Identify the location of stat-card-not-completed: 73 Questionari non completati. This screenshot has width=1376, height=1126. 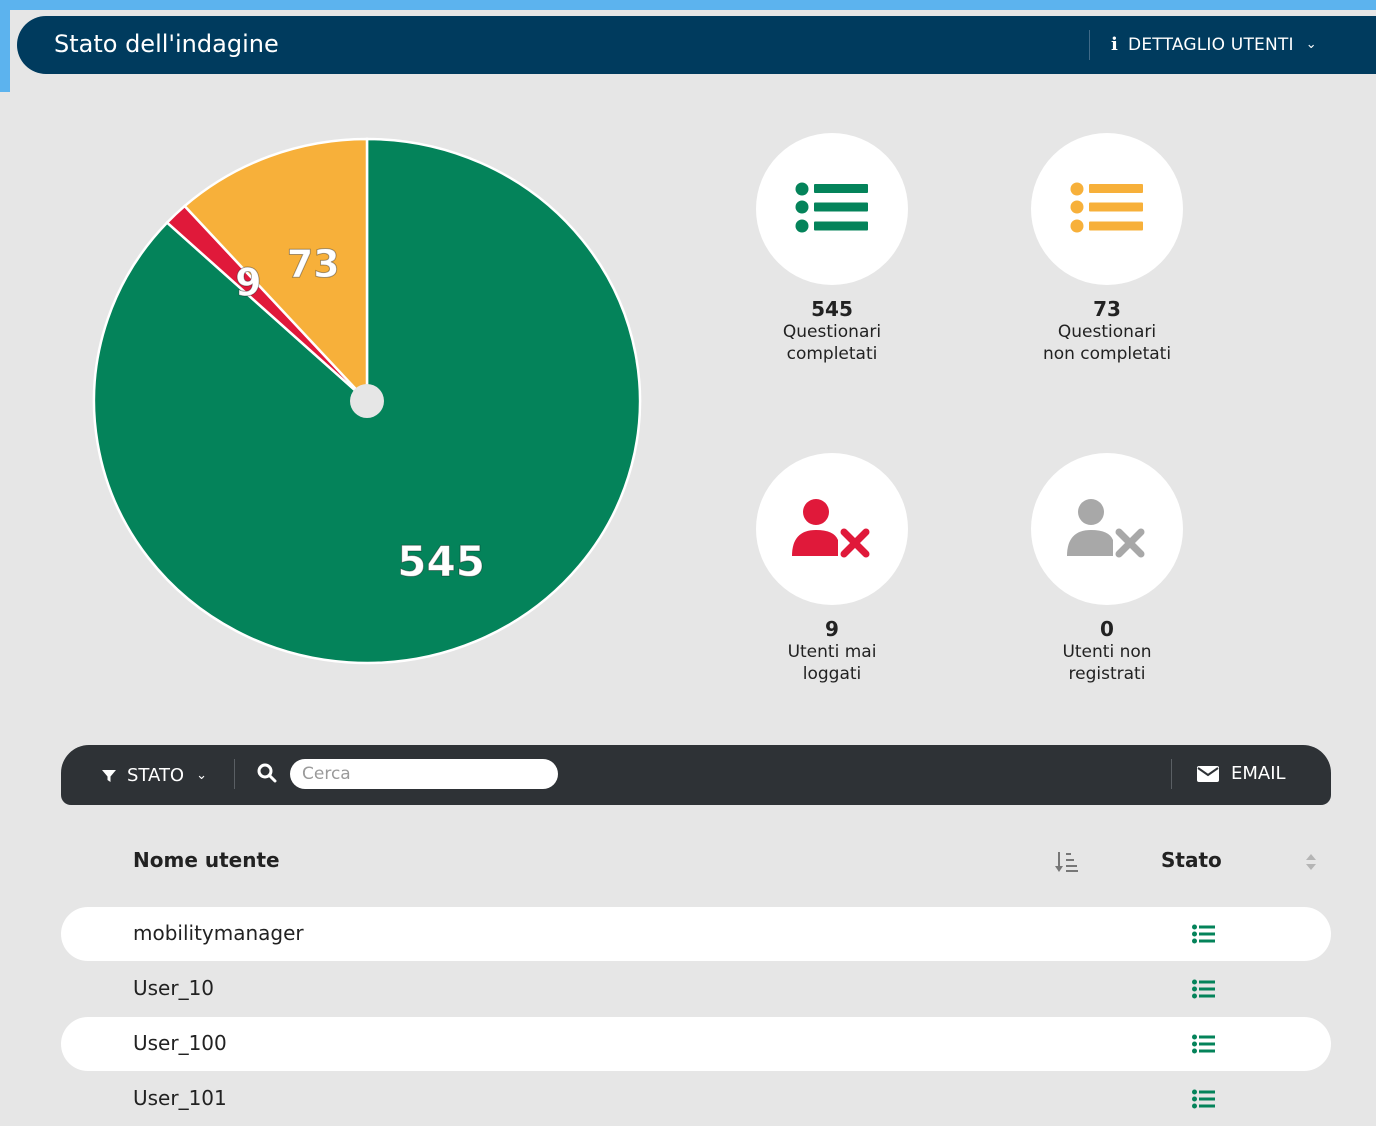
(1107, 249).